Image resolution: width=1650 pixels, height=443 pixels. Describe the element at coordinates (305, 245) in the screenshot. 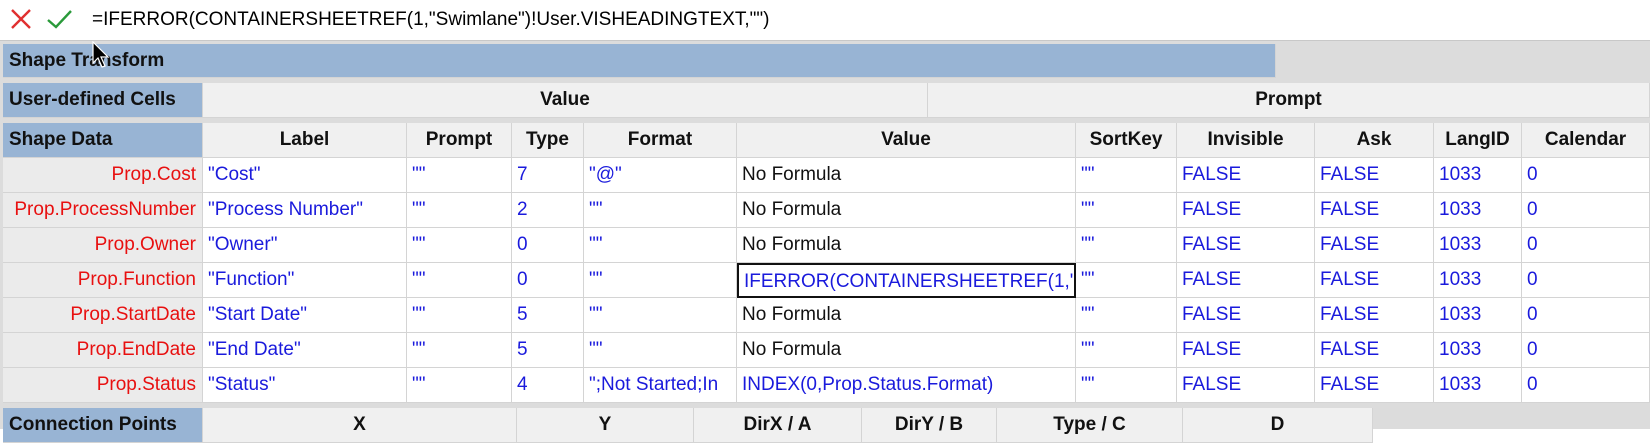

I see `cell-label: "Owner"` at that location.